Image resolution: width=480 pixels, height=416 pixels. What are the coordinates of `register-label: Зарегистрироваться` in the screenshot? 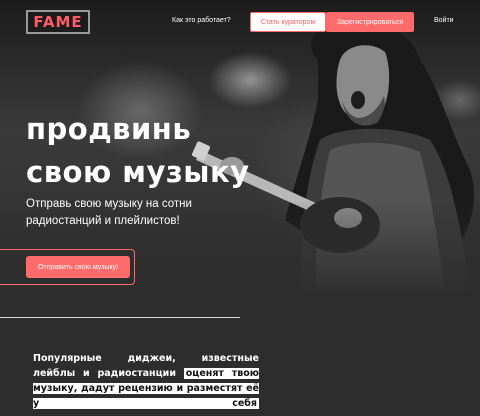 It's located at (370, 22).